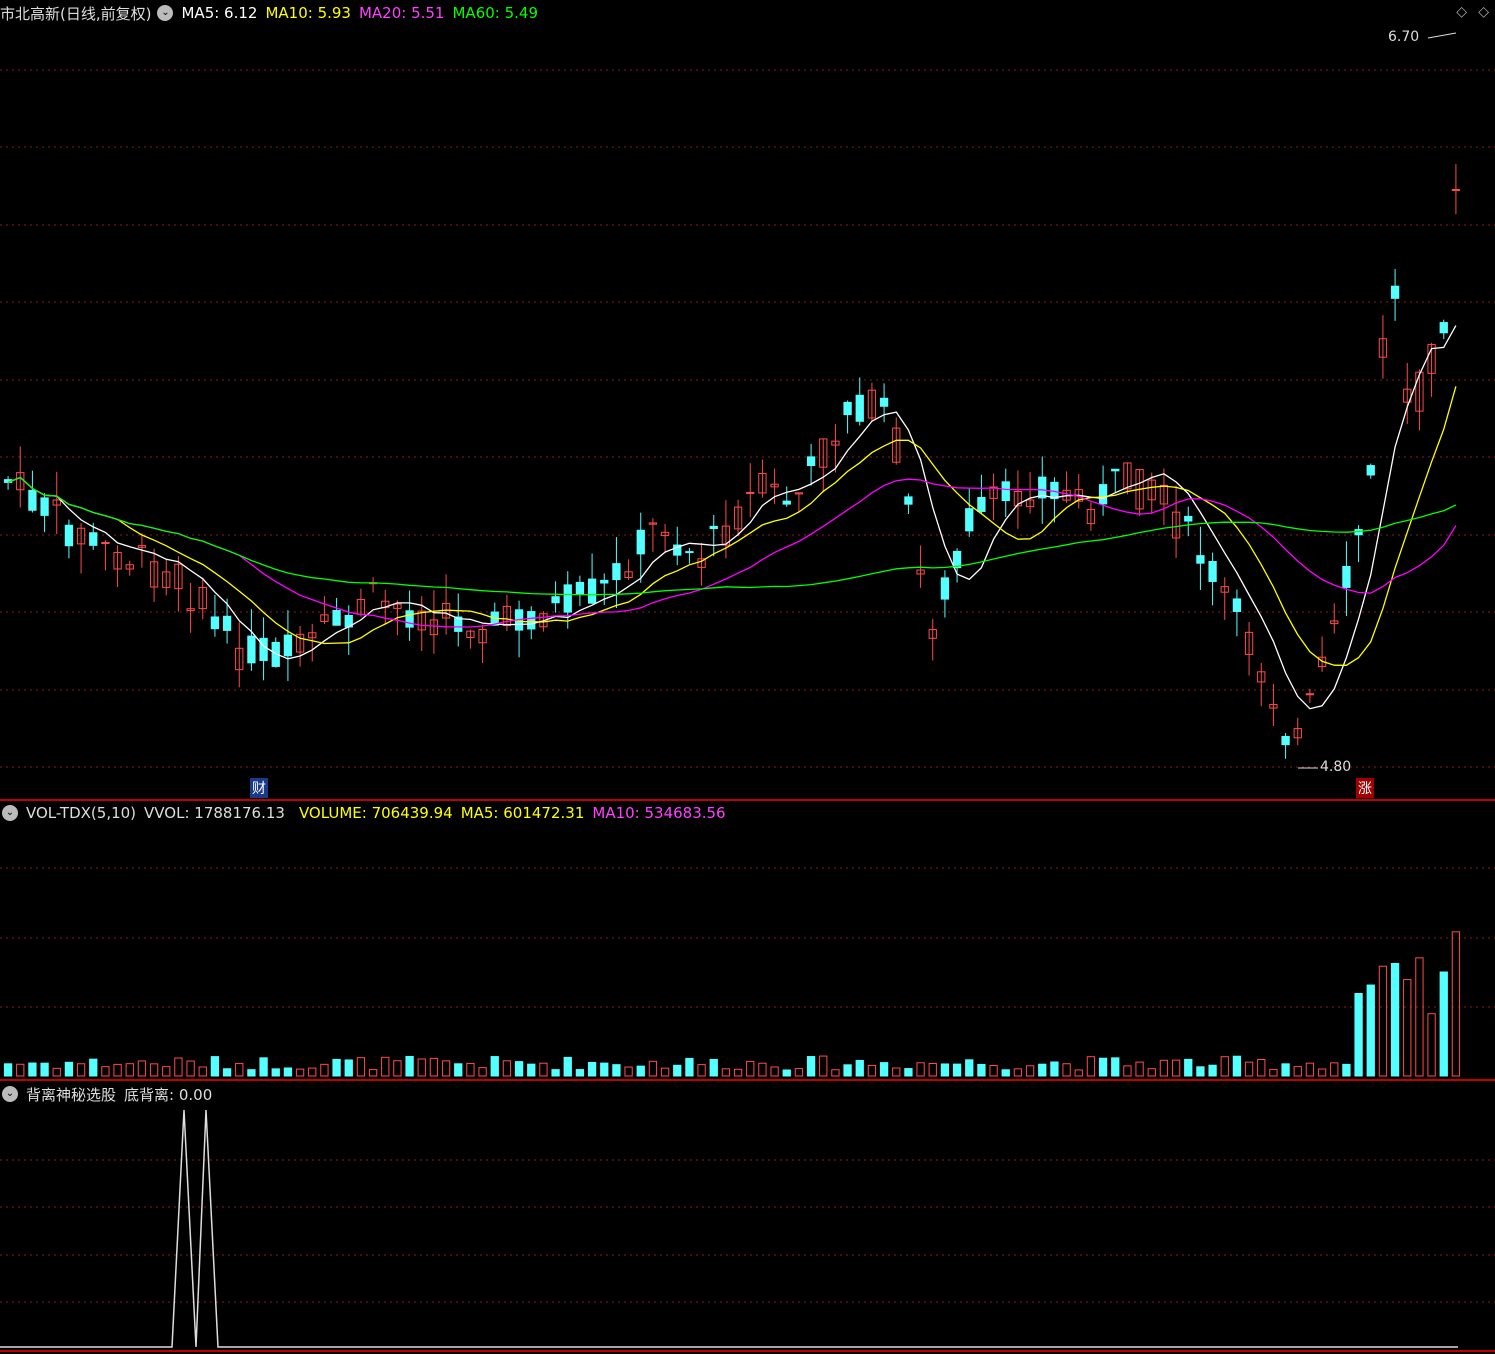  What do you see at coordinates (1442, 35) in the screenshot?
I see `high-arrow` at bounding box center [1442, 35].